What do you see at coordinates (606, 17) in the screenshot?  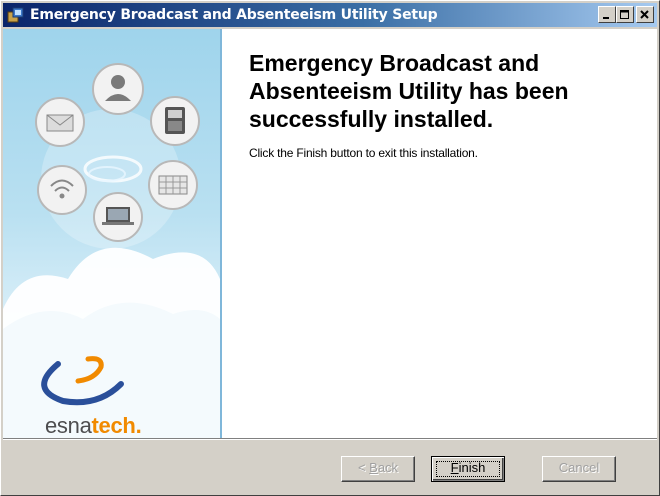 I see `minimize-icon` at bounding box center [606, 17].